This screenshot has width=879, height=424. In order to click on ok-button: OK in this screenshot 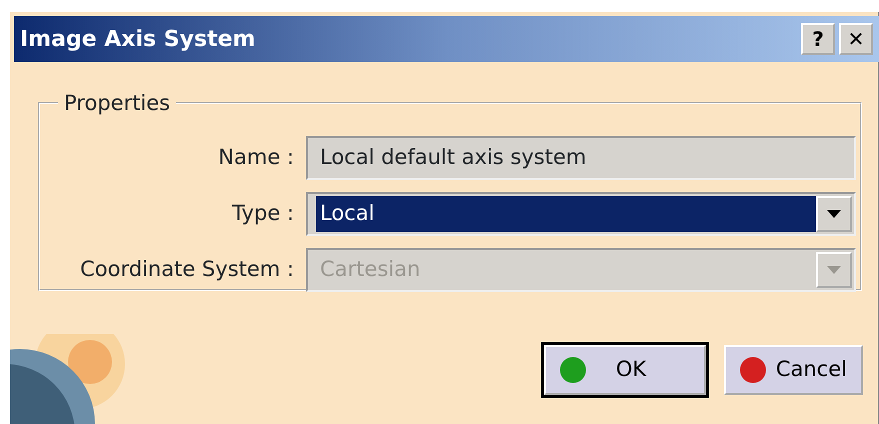, I will do `click(625, 370)`.